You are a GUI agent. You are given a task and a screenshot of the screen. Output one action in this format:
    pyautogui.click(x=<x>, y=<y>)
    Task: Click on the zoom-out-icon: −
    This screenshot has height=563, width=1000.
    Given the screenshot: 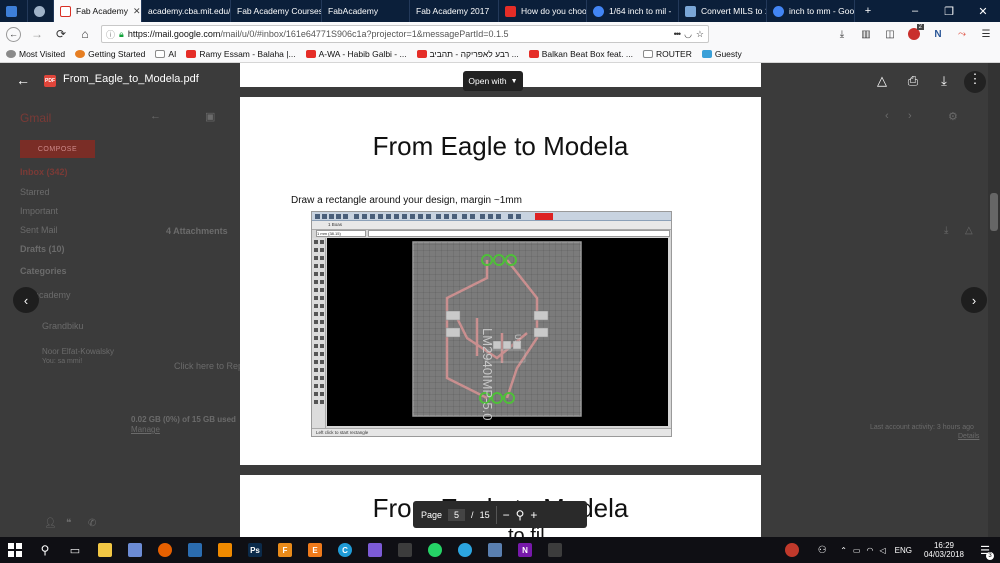 What is the action you would take?
    pyautogui.click(x=506, y=515)
    